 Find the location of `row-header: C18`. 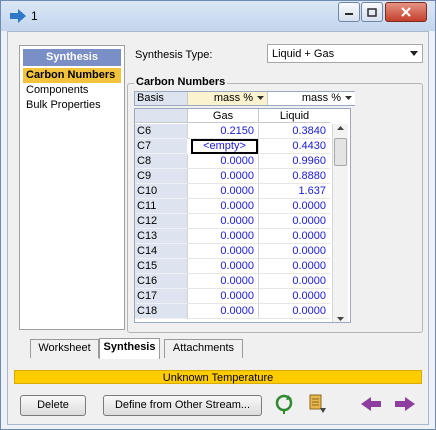

row-header: C18 is located at coordinates (161, 311).